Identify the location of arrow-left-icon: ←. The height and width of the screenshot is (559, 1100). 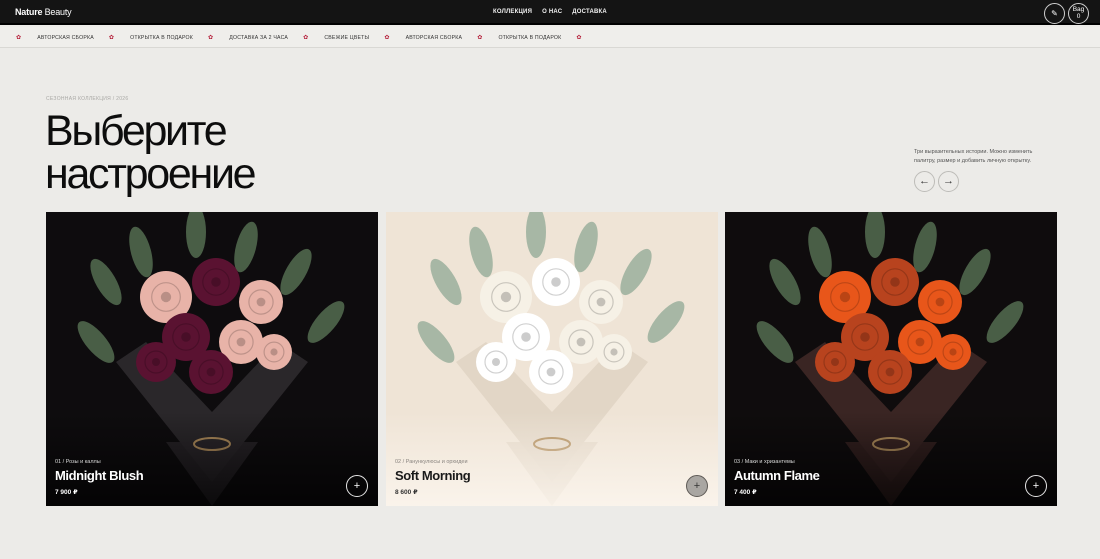
(924, 181).